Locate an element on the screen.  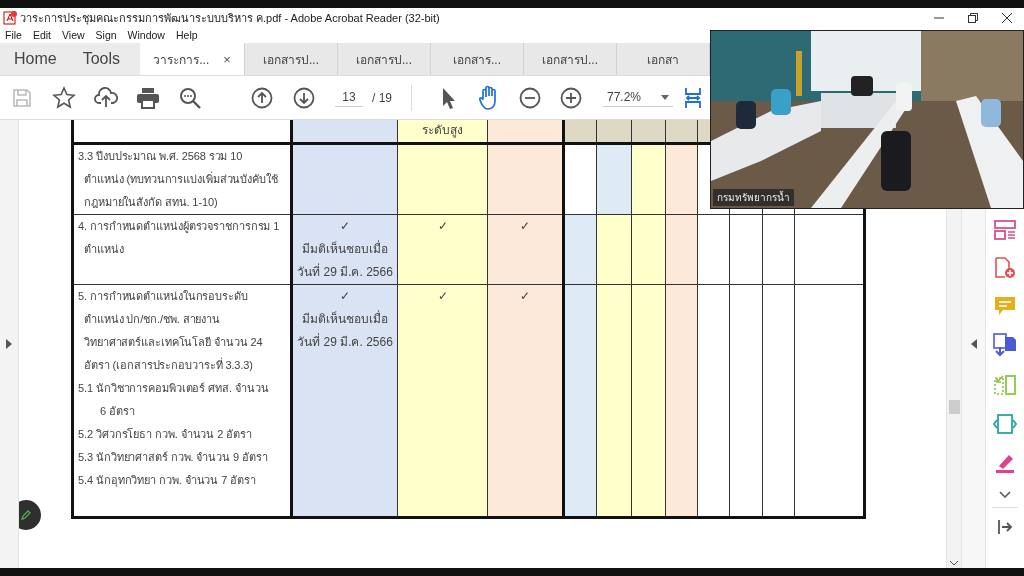
star-icon is located at coordinates (64, 97).